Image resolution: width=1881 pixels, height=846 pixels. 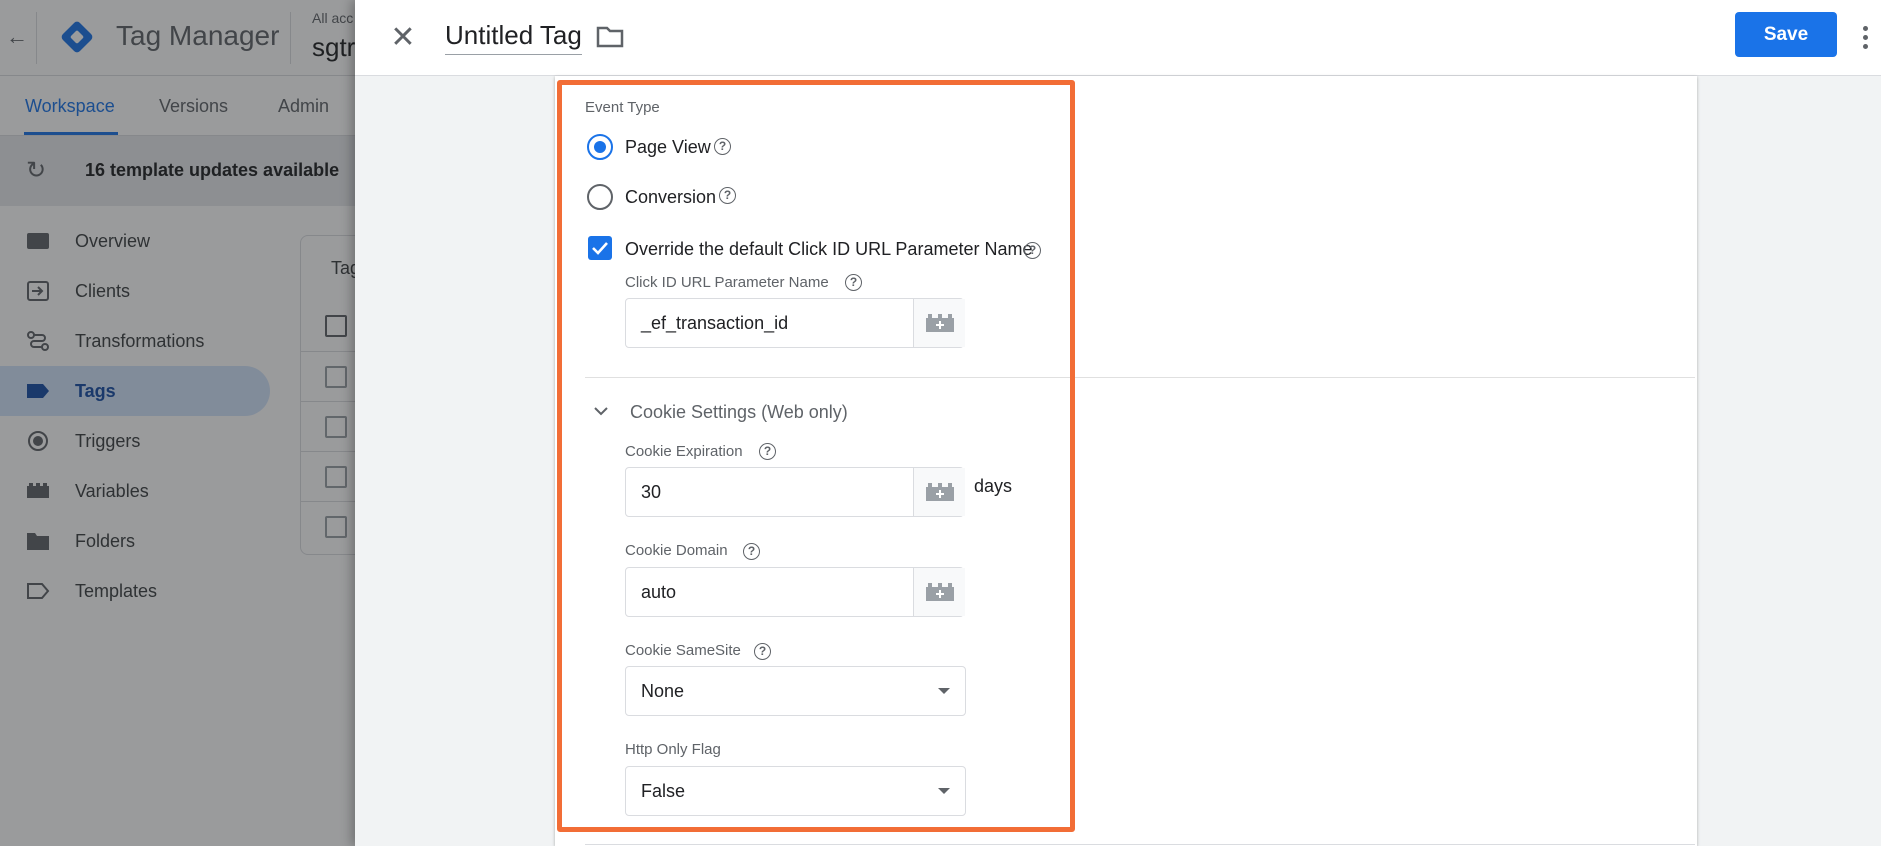 What do you see at coordinates (651, 492) in the screenshot?
I see `input-value: 30` at bounding box center [651, 492].